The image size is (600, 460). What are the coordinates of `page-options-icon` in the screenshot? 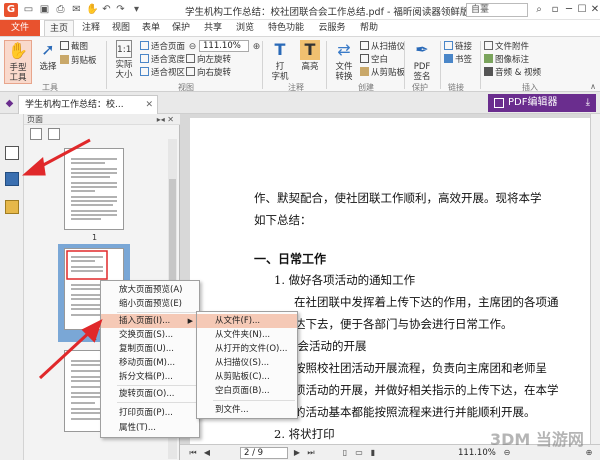 It's located at (36, 134).